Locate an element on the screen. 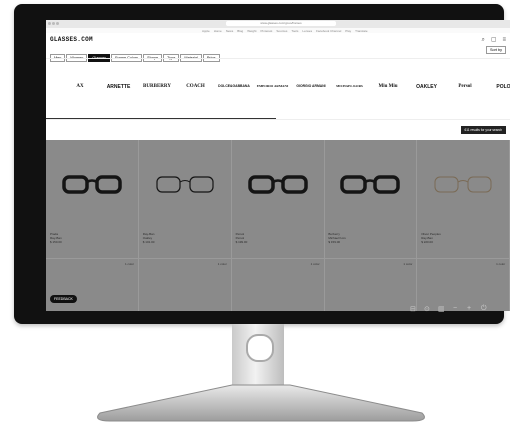 The width and height of the screenshot is (510, 439). power-icon: ⏻ is located at coordinates (484, 309).